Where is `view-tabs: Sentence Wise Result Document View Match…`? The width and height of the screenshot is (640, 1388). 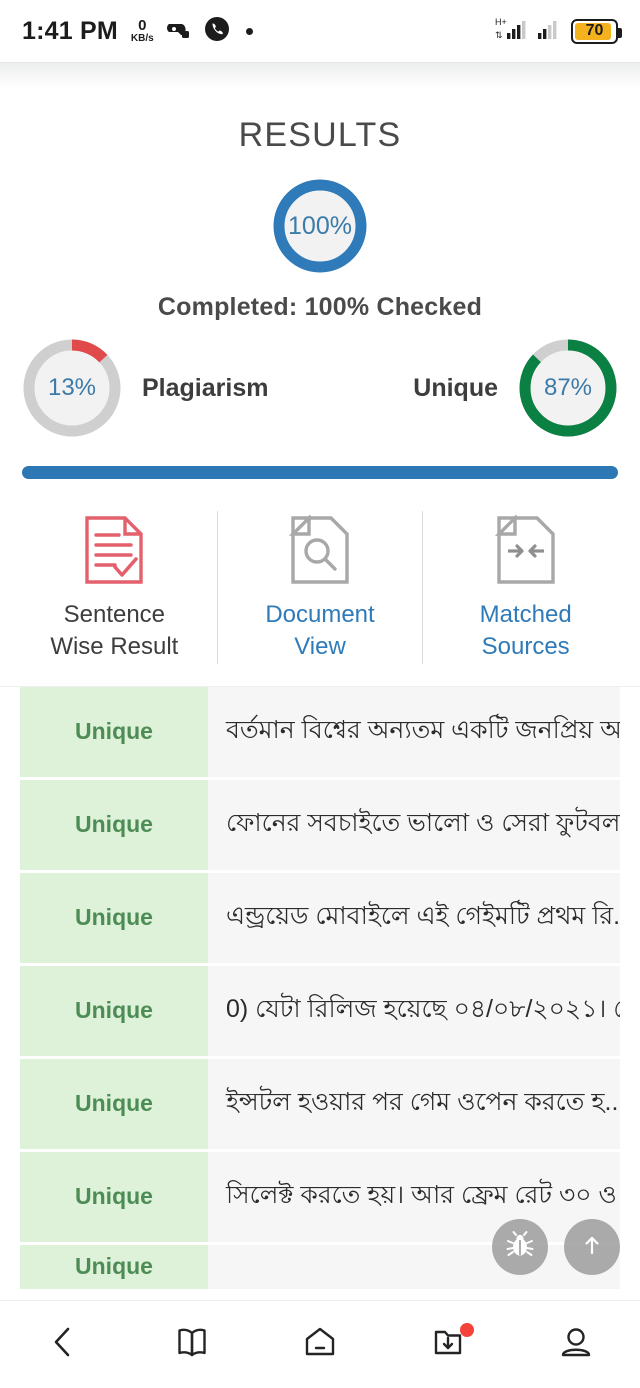
view-tabs: Sentence Wise Result Document View Match… is located at coordinates (320, 598).